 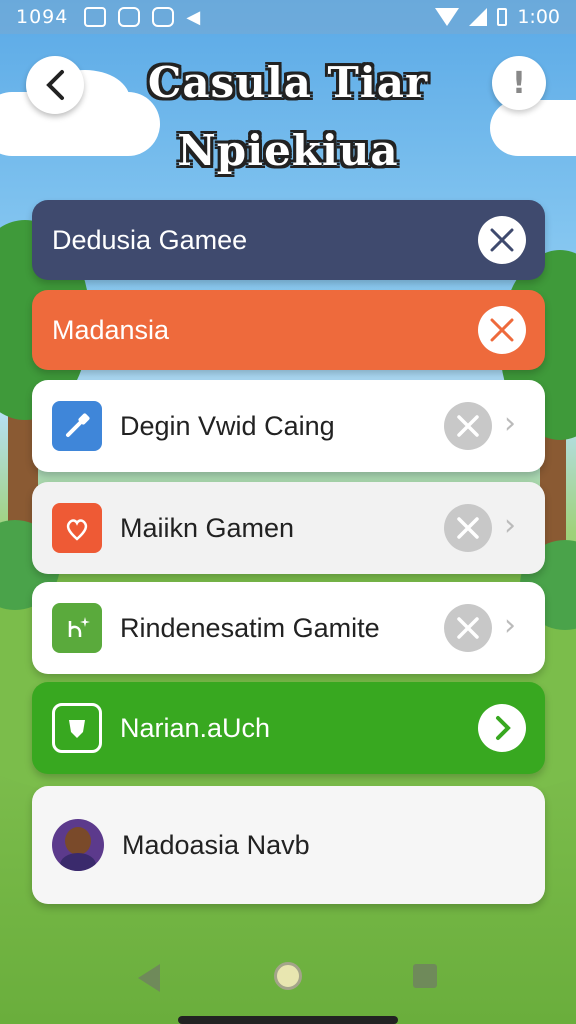 I want to click on list-item: Madoasia Navb, so click(x=288, y=845).